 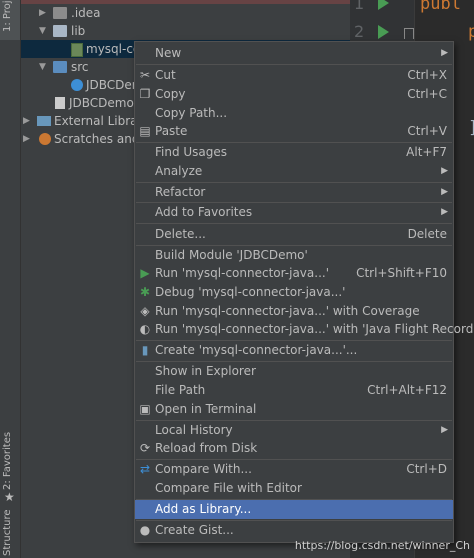 I want to click on menu-item-copy: ❐ Copy Ctrl+C, so click(x=294, y=94).